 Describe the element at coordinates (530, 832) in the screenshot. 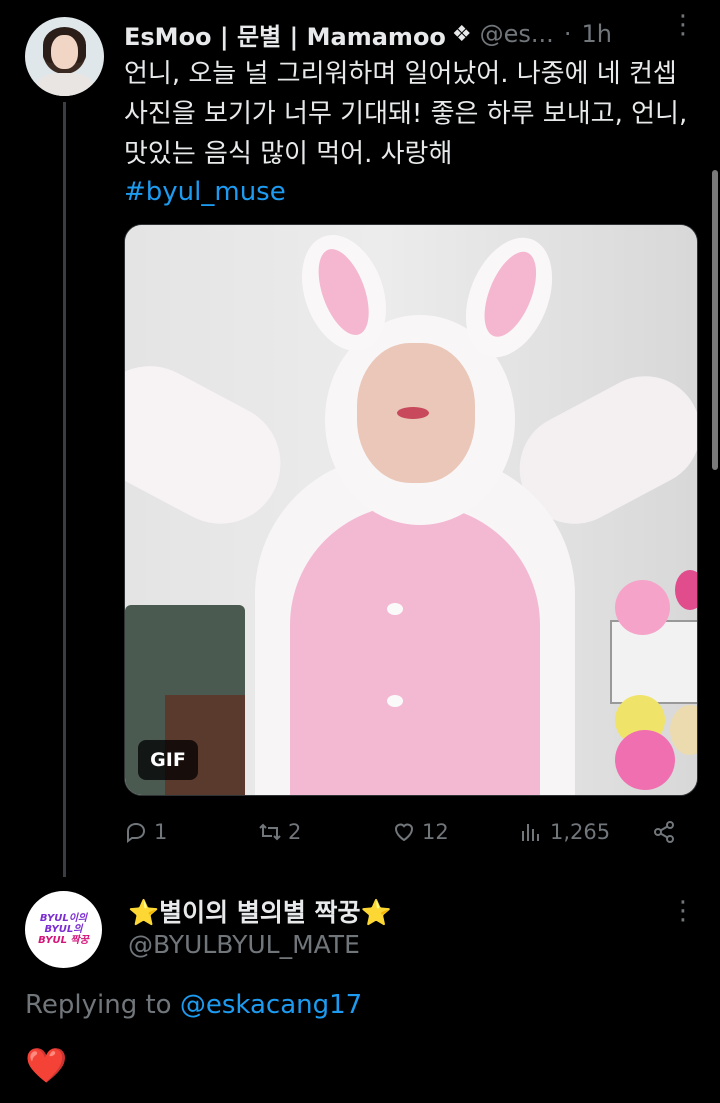

I see `views-icon` at that location.